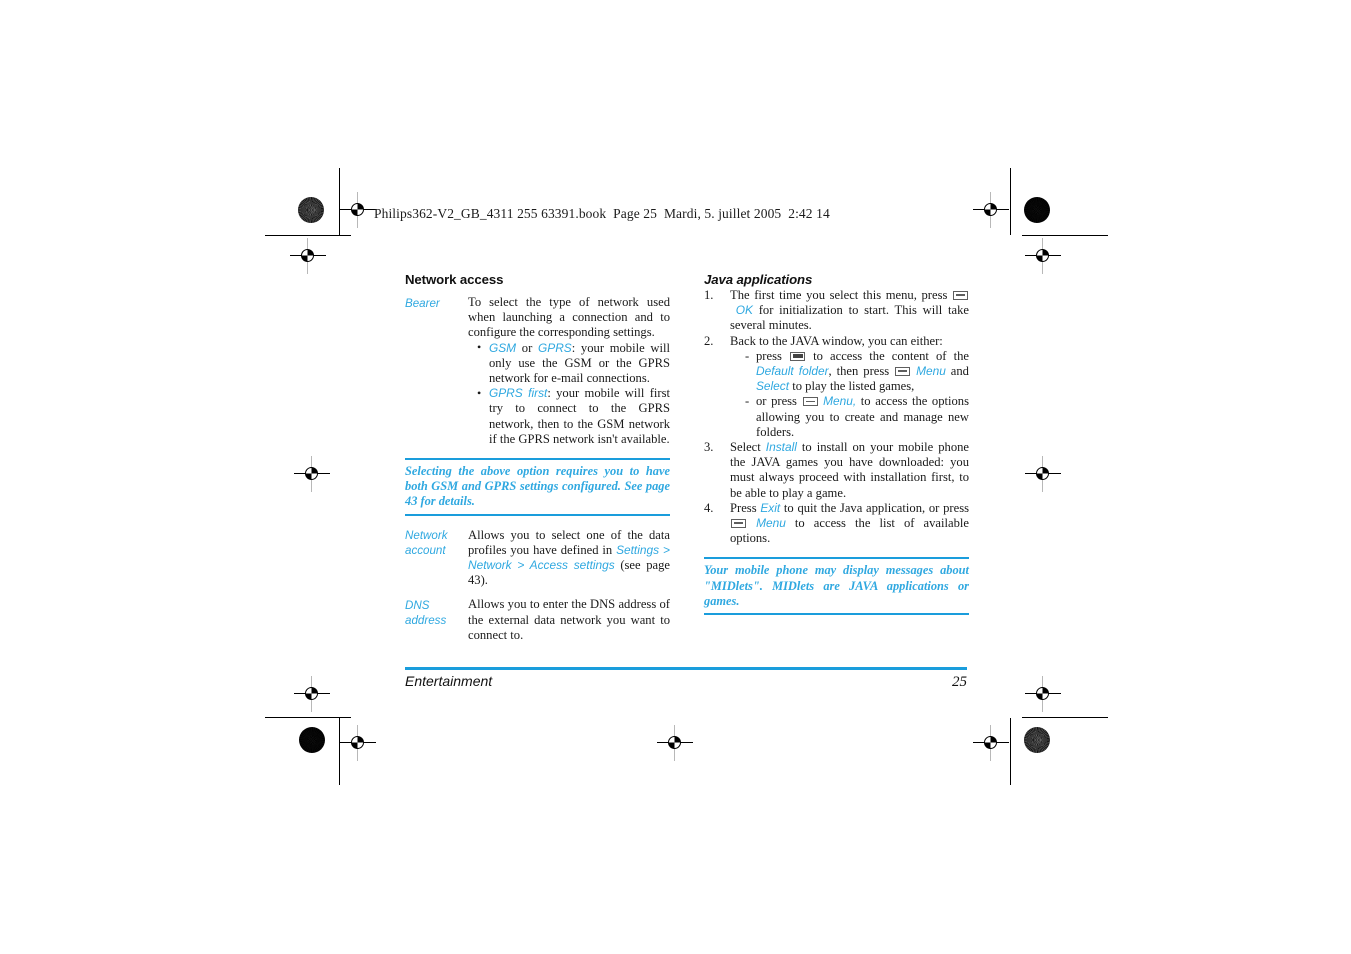 The width and height of the screenshot is (1351, 954). Describe the element at coordinates (312, 694) in the screenshot. I see `registration-mark-bottom-left-outer` at that location.